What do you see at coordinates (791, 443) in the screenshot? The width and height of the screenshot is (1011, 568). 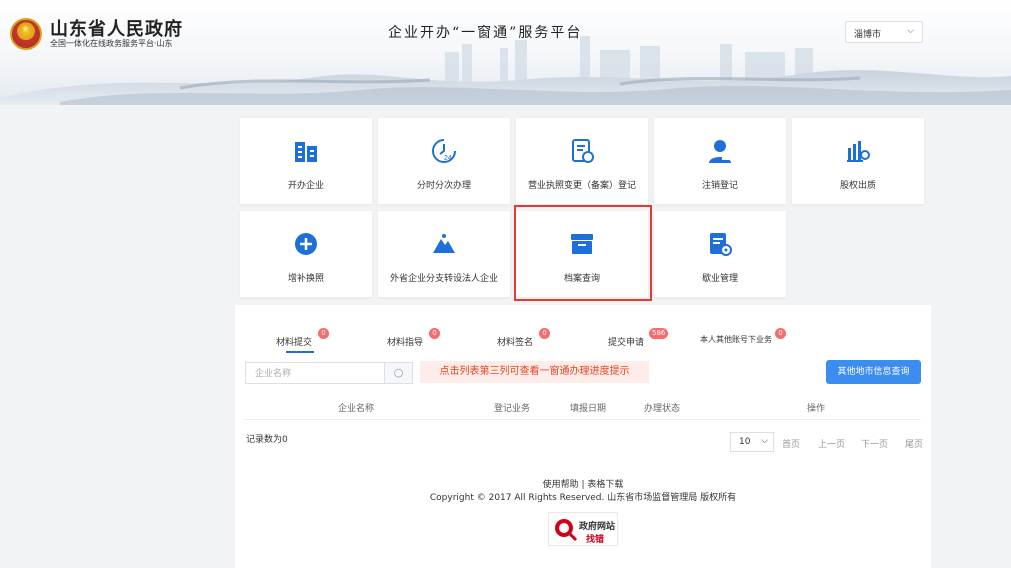 I see `pager-first-page: 首页` at bounding box center [791, 443].